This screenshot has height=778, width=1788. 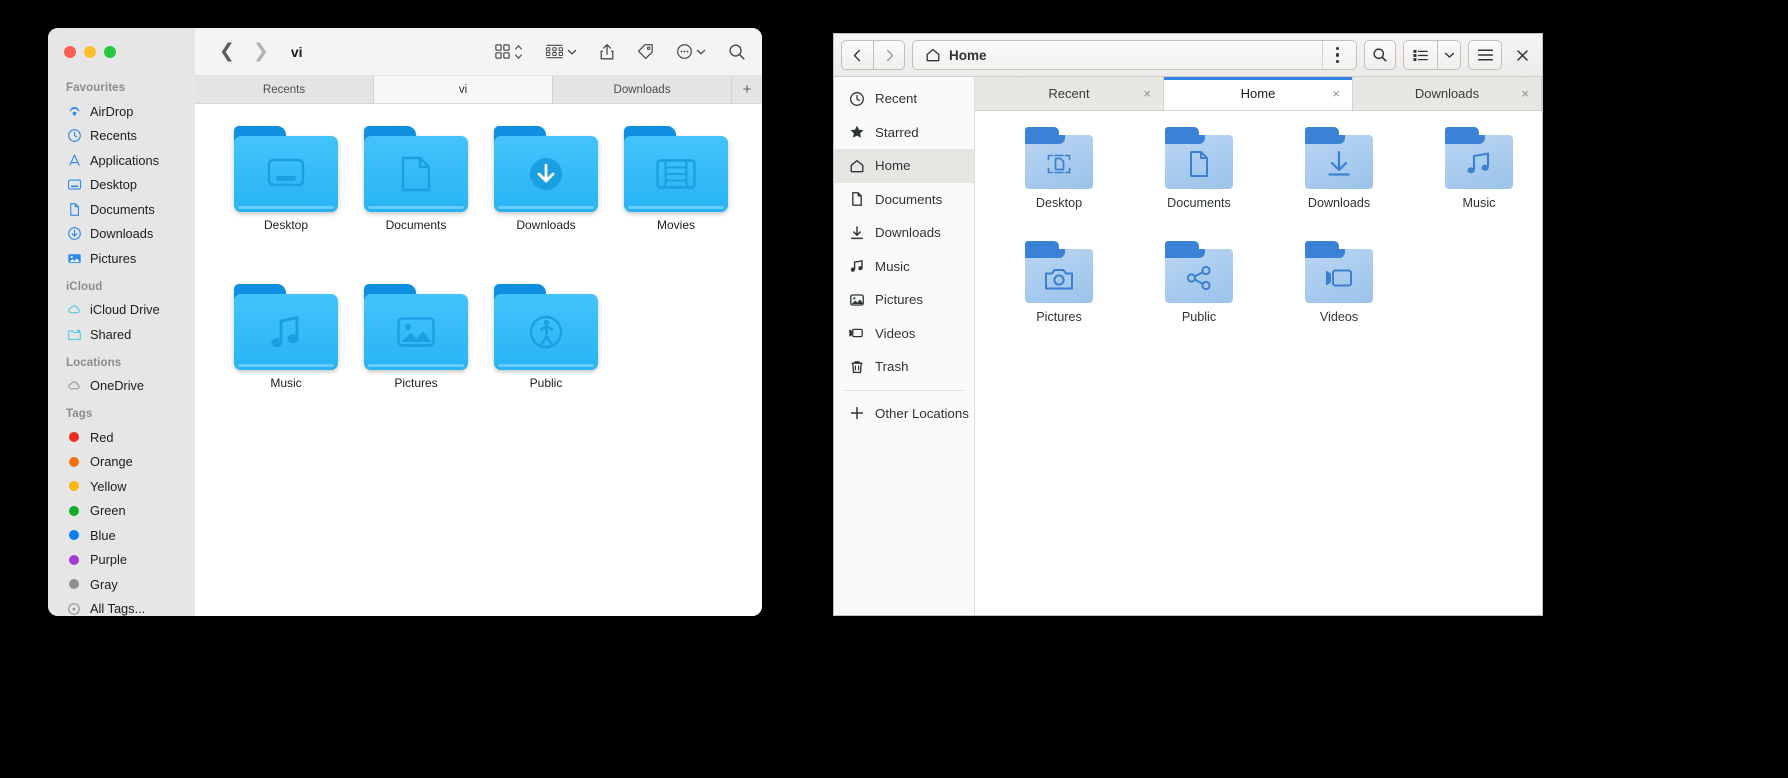 What do you see at coordinates (244, 51) in the screenshot?
I see `navigation-controls: ❮ ❯` at bounding box center [244, 51].